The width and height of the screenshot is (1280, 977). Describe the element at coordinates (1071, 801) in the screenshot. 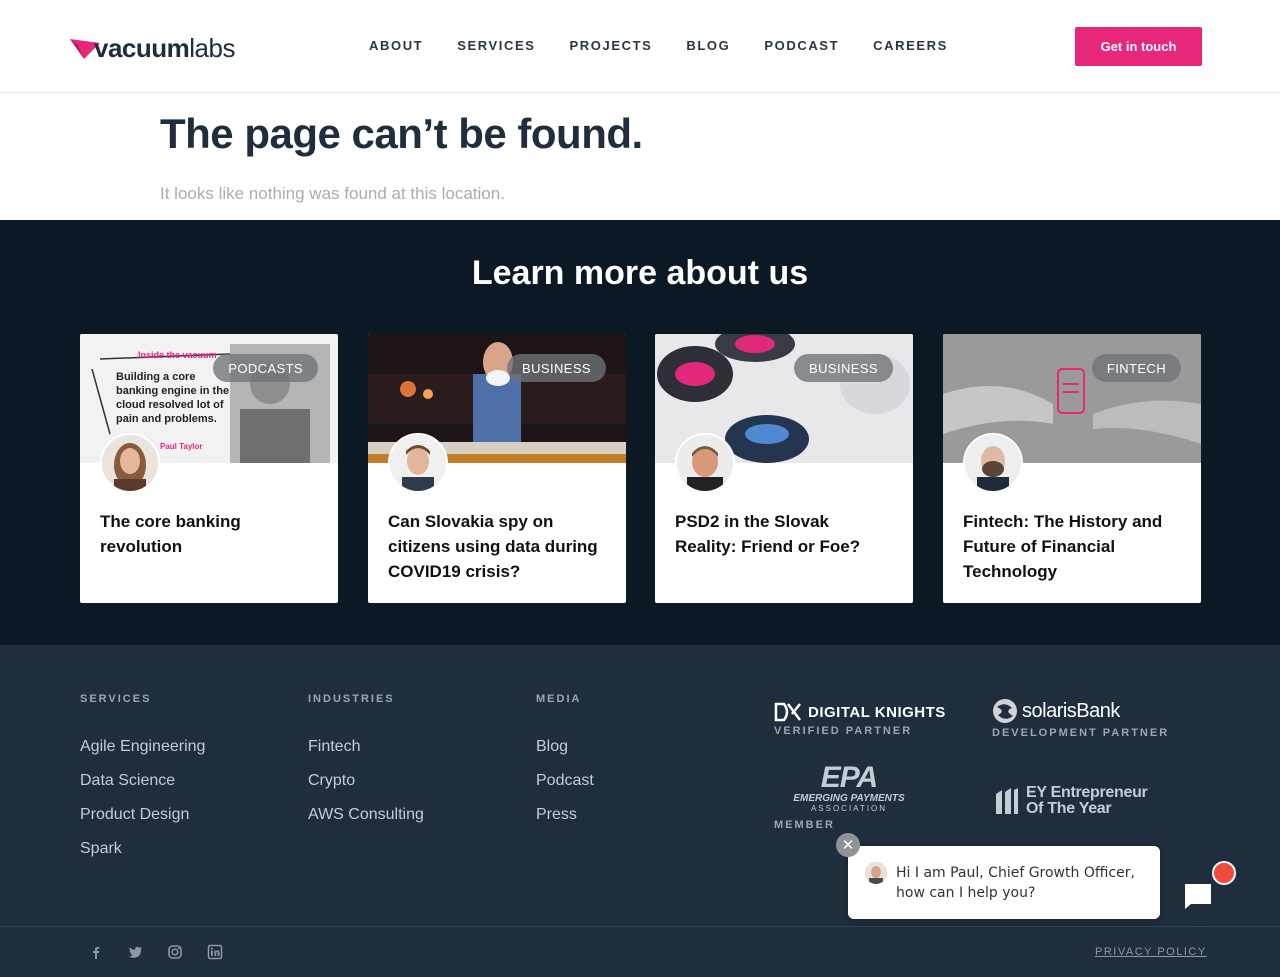

I see `partner-ey-entrepreneur: EY Entrepreneur Of The Year` at that location.